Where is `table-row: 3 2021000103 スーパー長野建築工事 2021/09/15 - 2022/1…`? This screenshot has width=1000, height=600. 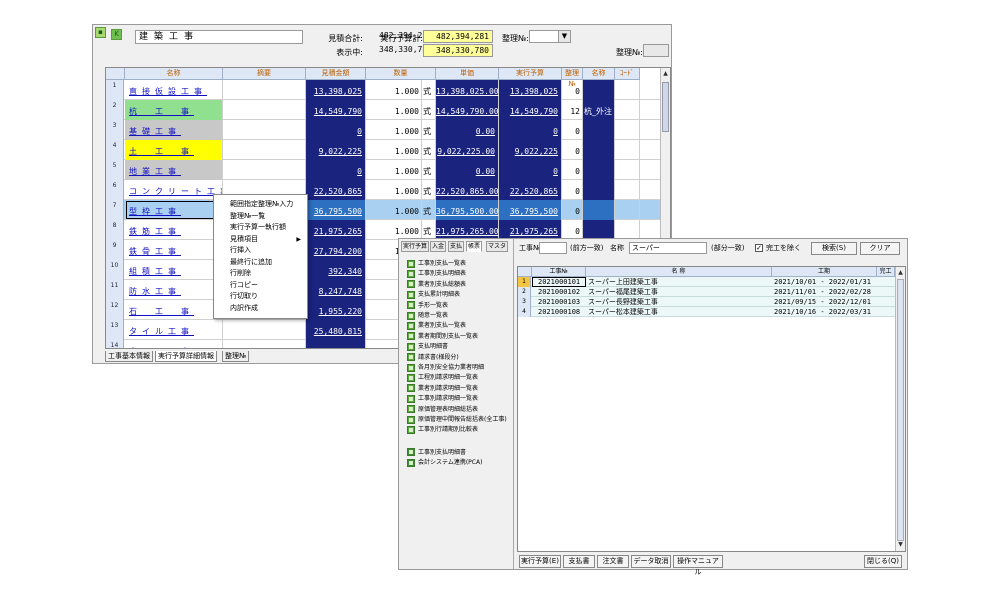 table-row: 3 2021000103 スーパー長野建築工事 2021/09/15 - 2022/1… is located at coordinates (706, 302).